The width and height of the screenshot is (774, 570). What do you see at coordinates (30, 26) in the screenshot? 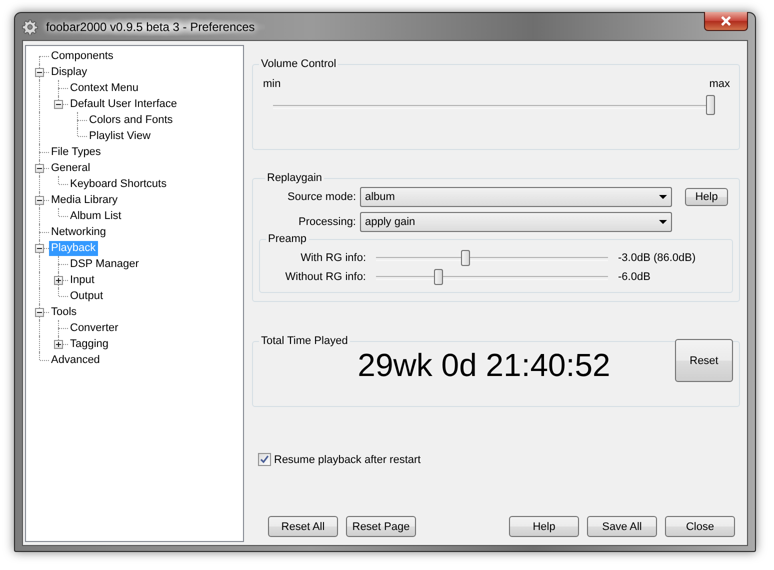
I see `gear-icon` at bounding box center [30, 26].